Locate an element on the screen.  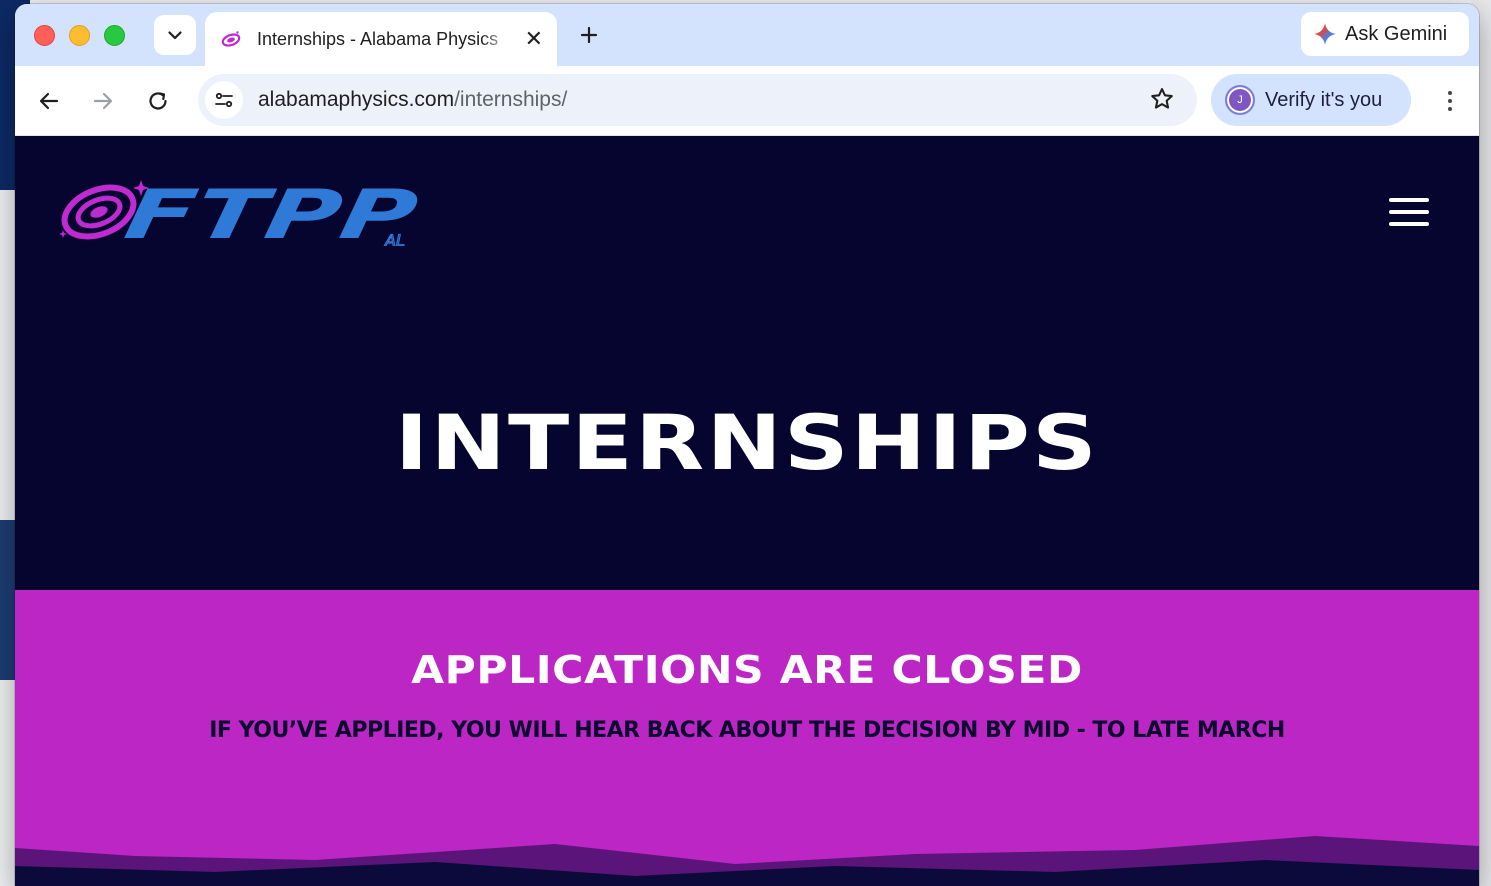
url-path: /internships/ is located at coordinates (511, 99).